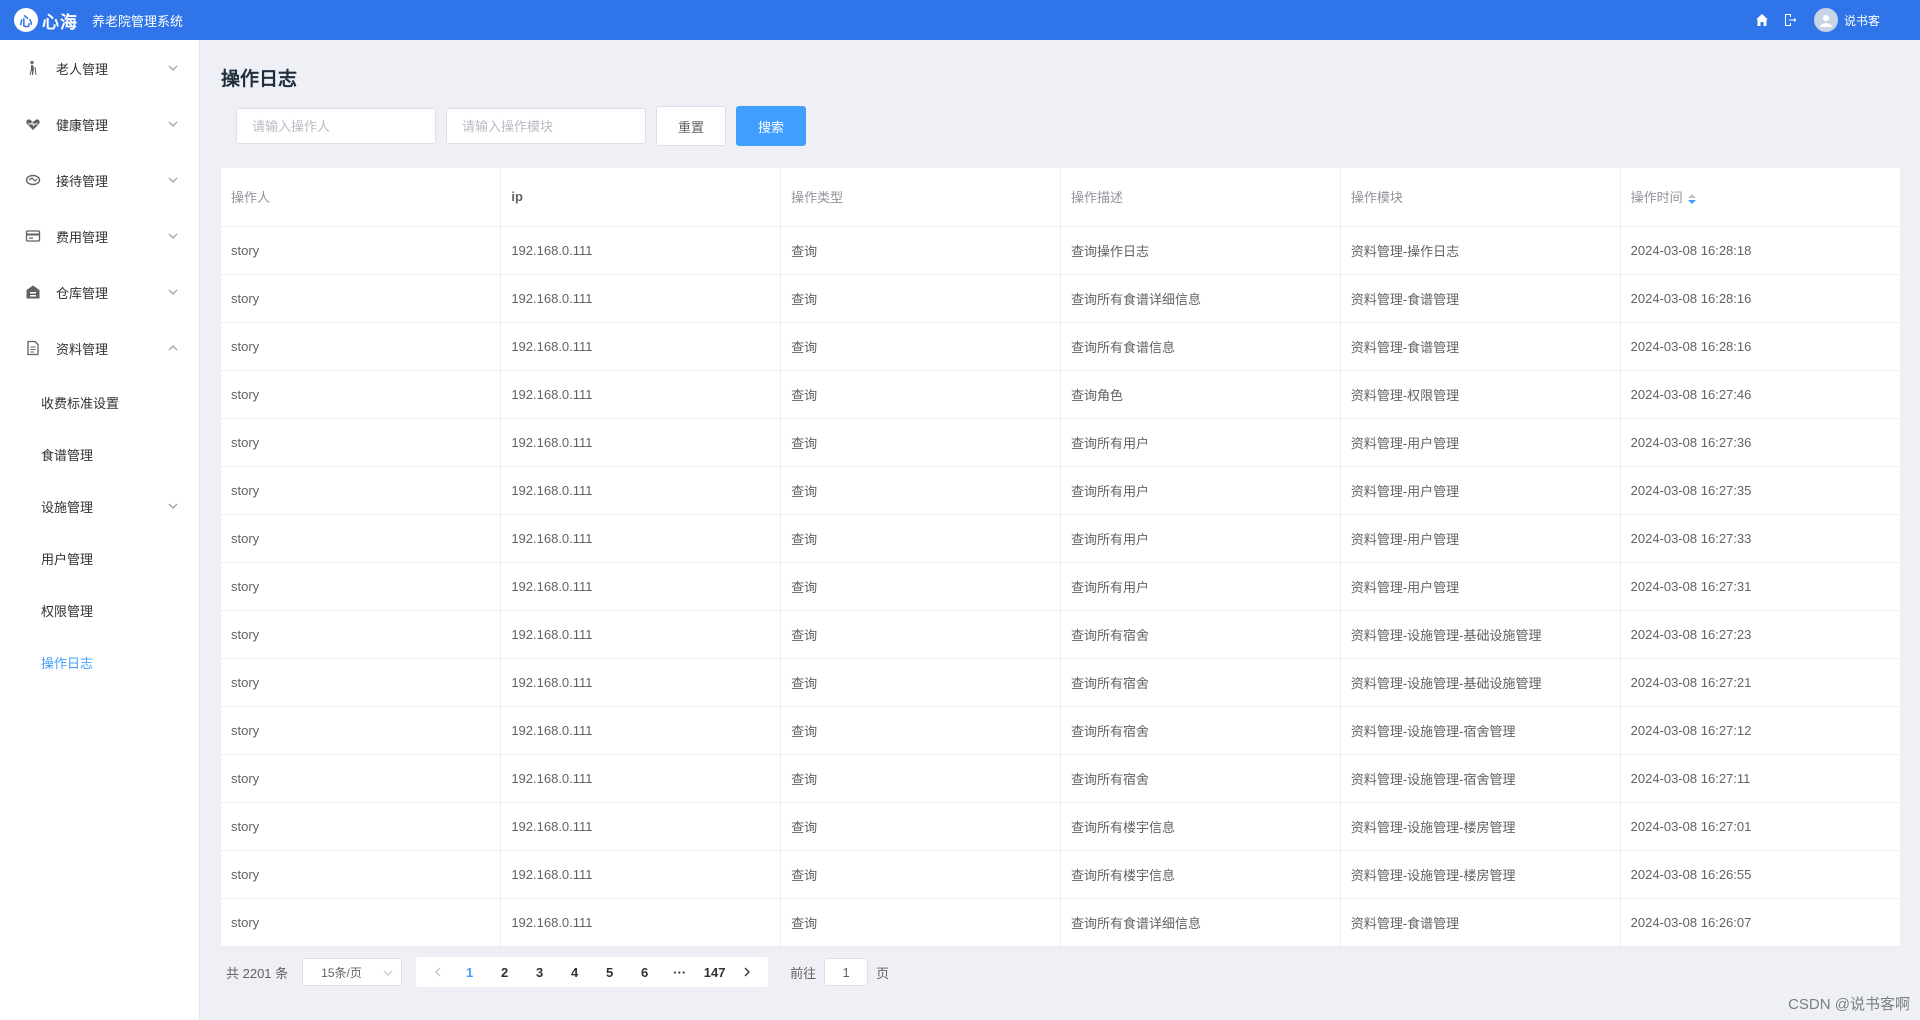 The height and width of the screenshot is (1020, 1920). Describe the element at coordinates (1200, 778) in the screenshot. I see `cell-description: 查询所有宿舍` at that location.